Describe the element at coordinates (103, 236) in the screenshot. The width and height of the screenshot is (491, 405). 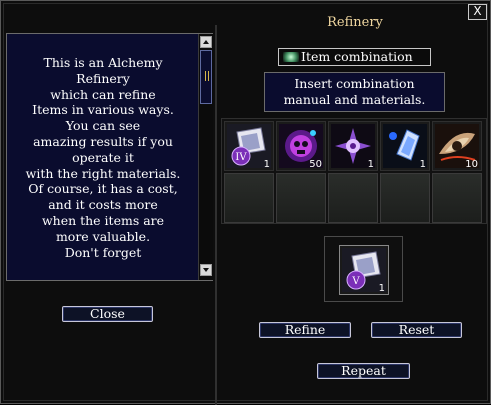
I see `description-line: more valuable.` at that location.